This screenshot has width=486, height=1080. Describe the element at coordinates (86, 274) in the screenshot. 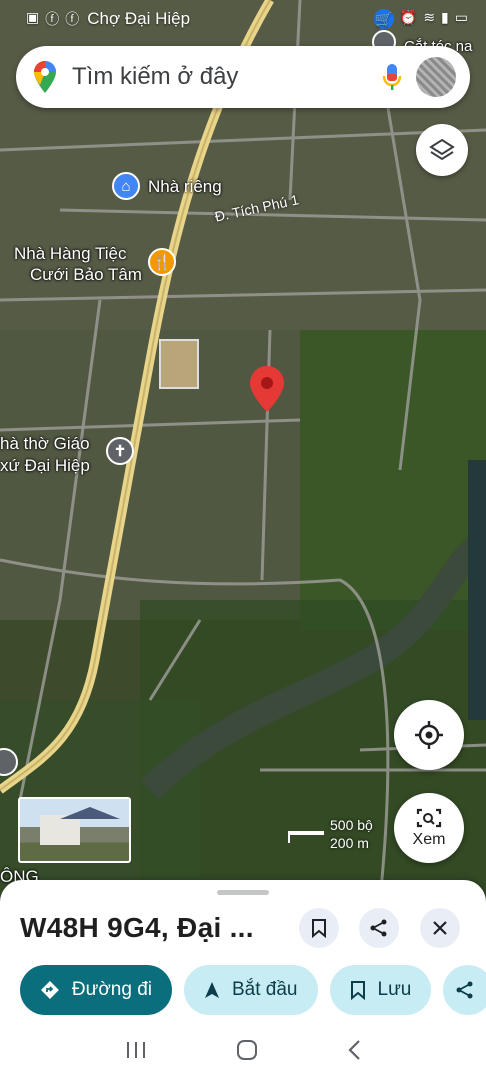

I see `map-label-restaurant-line2: Cưới Bảo Tâm` at that location.